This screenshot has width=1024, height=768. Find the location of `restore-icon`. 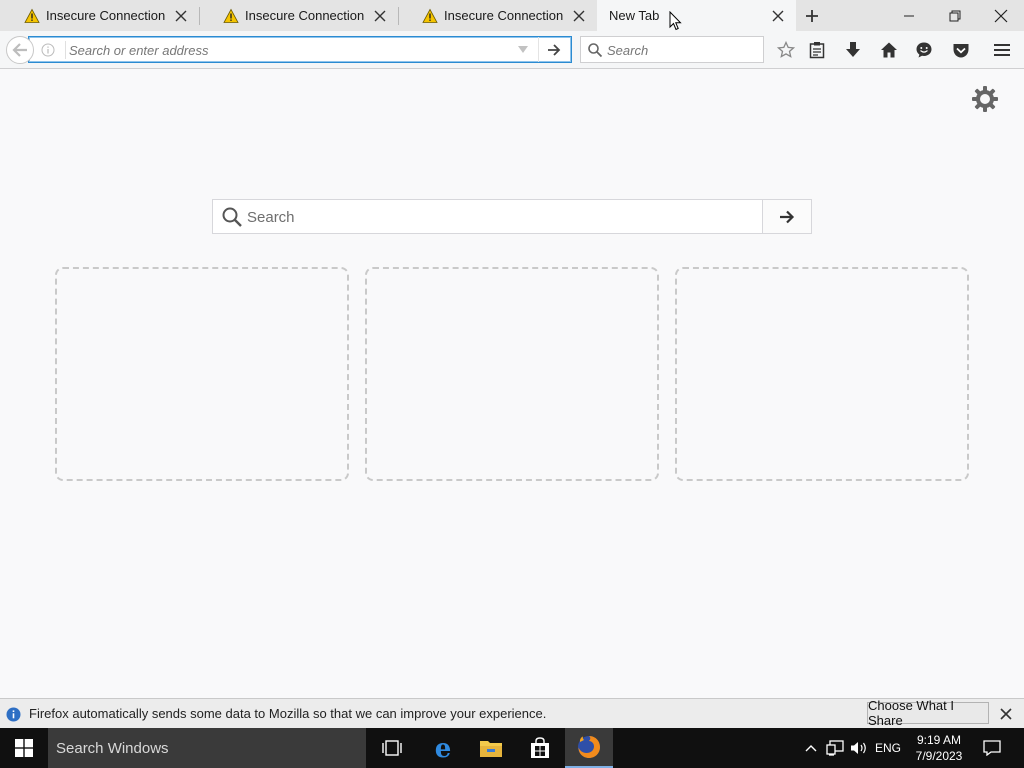

restore-icon is located at coordinates (955, 15).